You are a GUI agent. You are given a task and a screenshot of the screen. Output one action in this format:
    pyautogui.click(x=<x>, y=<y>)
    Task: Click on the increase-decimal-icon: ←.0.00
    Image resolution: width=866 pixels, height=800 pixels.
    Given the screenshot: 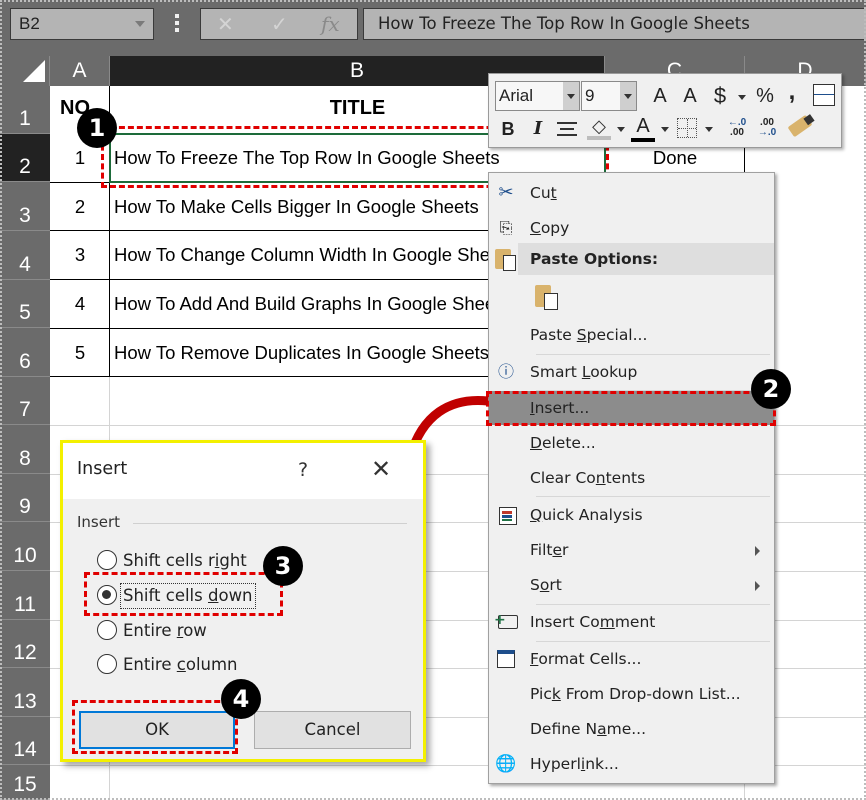 What is the action you would take?
    pyautogui.click(x=737, y=128)
    